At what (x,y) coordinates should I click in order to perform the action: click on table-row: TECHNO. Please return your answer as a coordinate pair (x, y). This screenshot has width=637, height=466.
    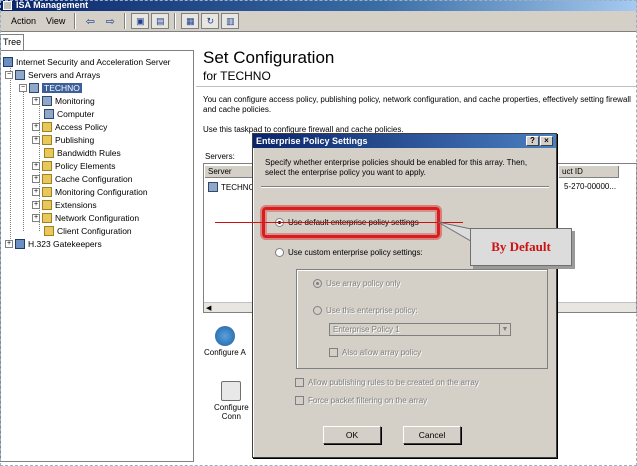
    Looking at the image, I should click on (231, 187).